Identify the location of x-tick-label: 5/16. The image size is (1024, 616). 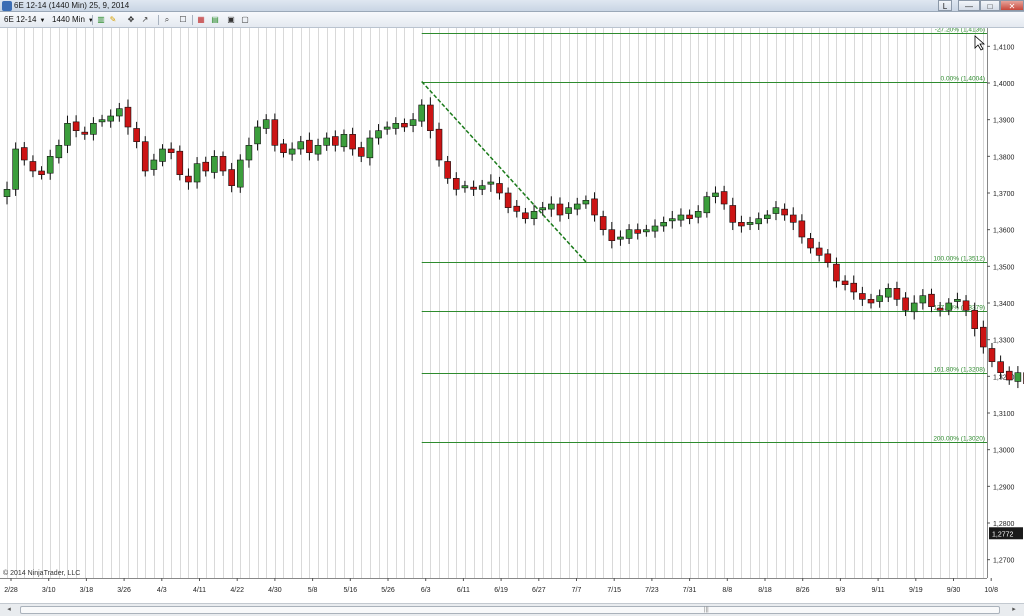
(350, 590).